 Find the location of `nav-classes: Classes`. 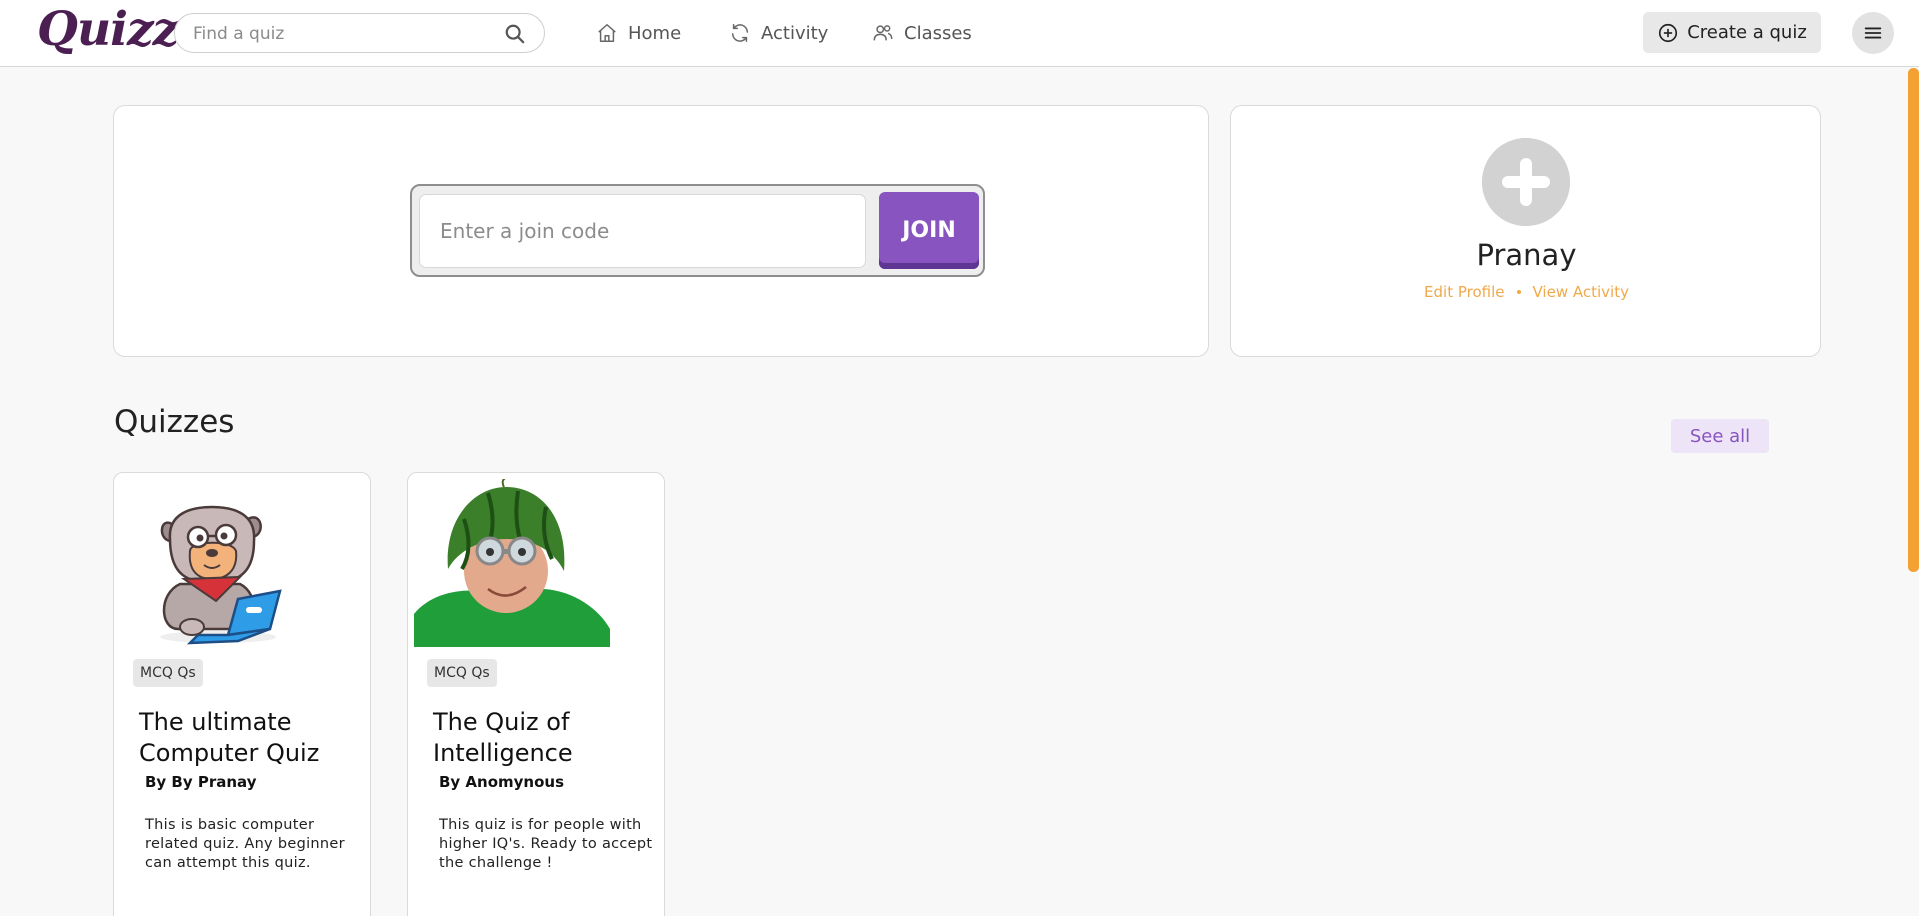

nav-classes: Classes is located at coordinates (922, 33).